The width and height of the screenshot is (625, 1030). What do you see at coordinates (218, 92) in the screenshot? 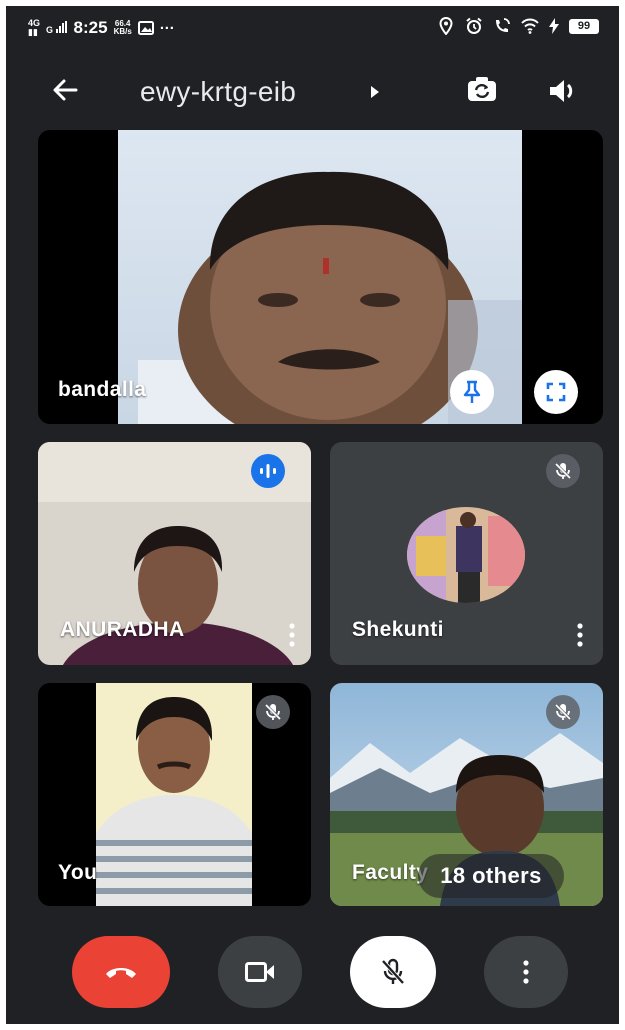
I see `meeting-code: ewy-krtg-eib` at bounding box center [218, 92].